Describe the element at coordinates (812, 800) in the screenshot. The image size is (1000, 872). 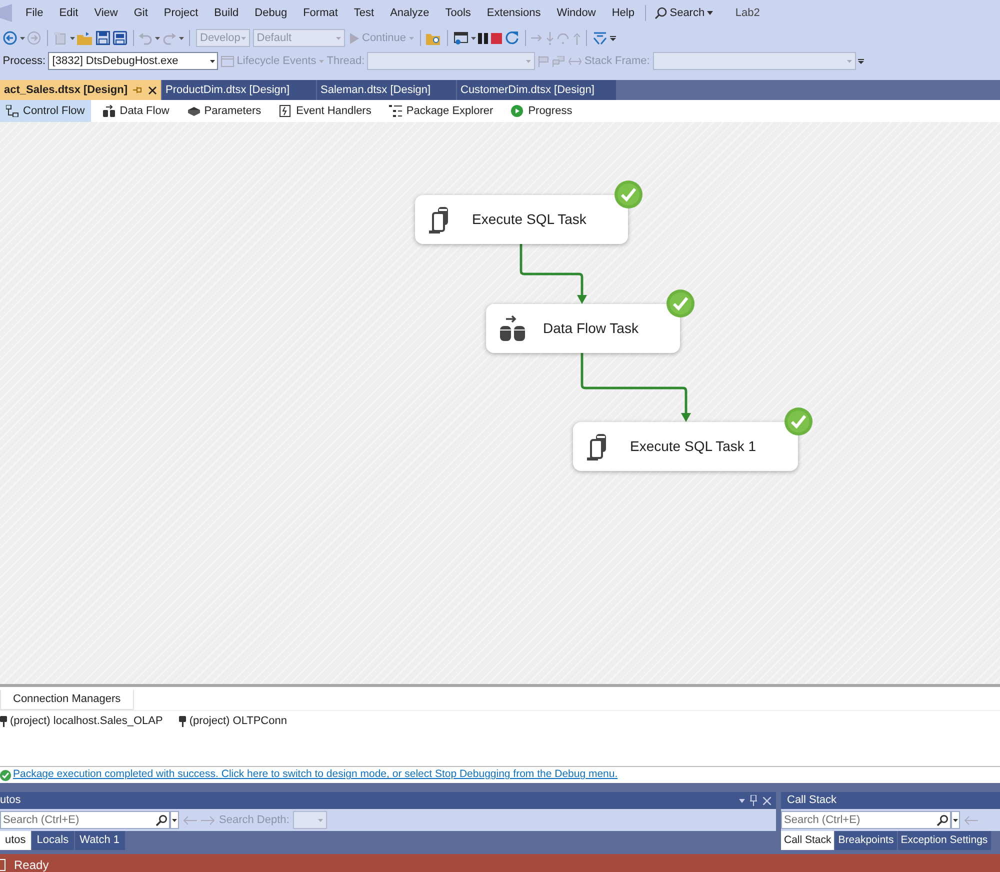
I see `panel-title: Call Stack` at that location.